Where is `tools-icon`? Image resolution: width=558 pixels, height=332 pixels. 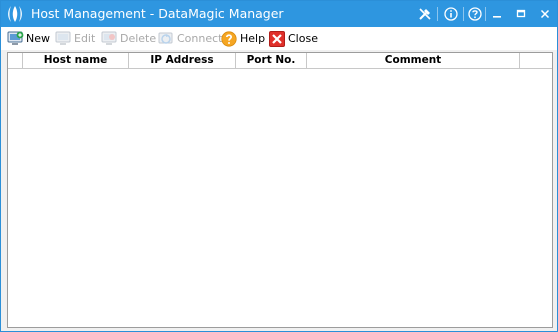 tools-icon is located at coordinates (425, 14).